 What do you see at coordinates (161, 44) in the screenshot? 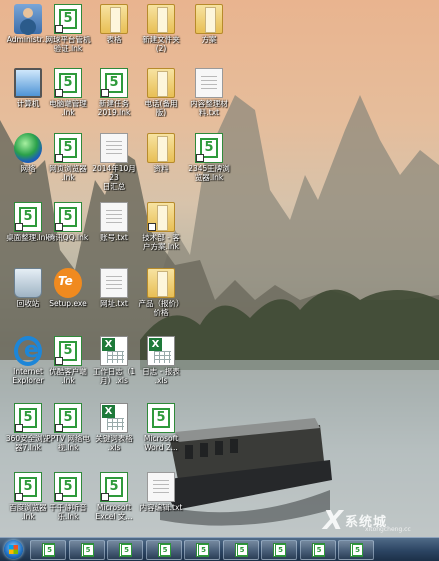
I see `desktop-icon-label: 新建文件夹 (2)` at bounding box center [161, 44].